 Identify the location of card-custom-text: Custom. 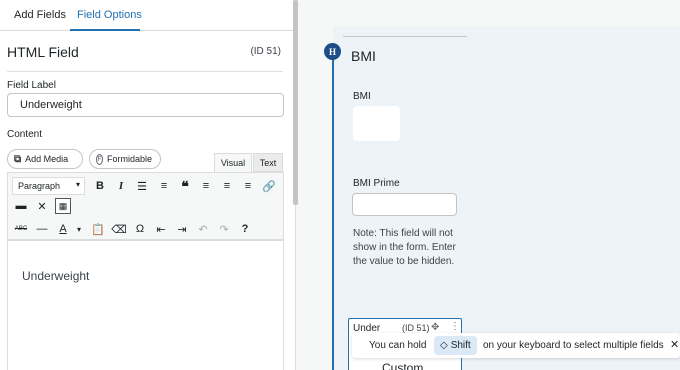
(403, 365).